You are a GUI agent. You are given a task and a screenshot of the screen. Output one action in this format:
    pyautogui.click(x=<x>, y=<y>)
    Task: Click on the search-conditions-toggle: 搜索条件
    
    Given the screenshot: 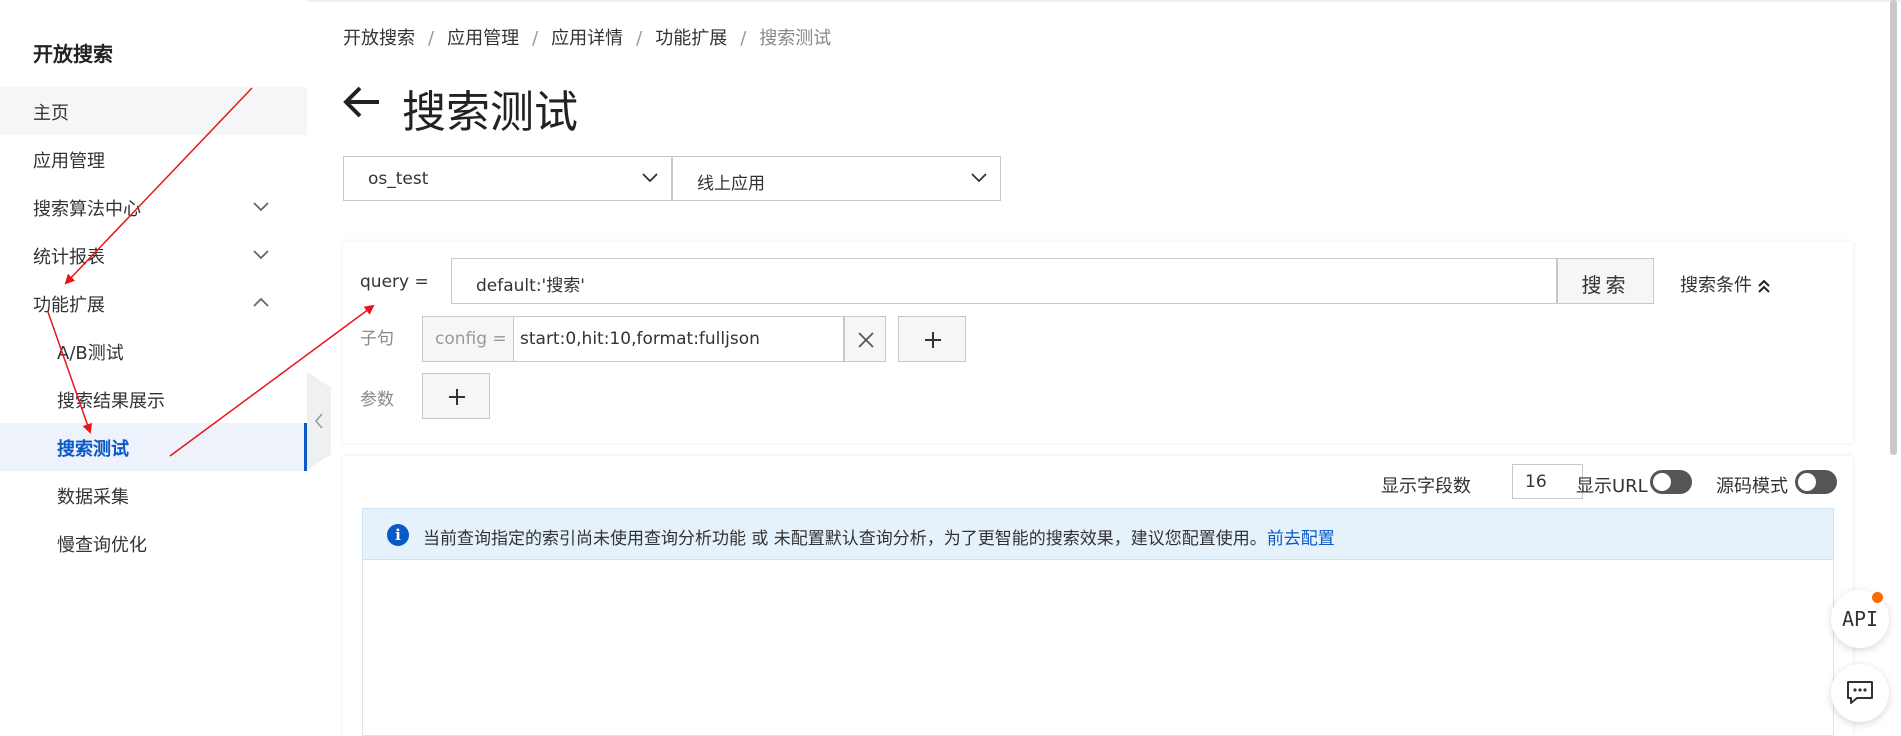 What is the action you would take?
    pyautogui.click(x=1726, y=284)
    